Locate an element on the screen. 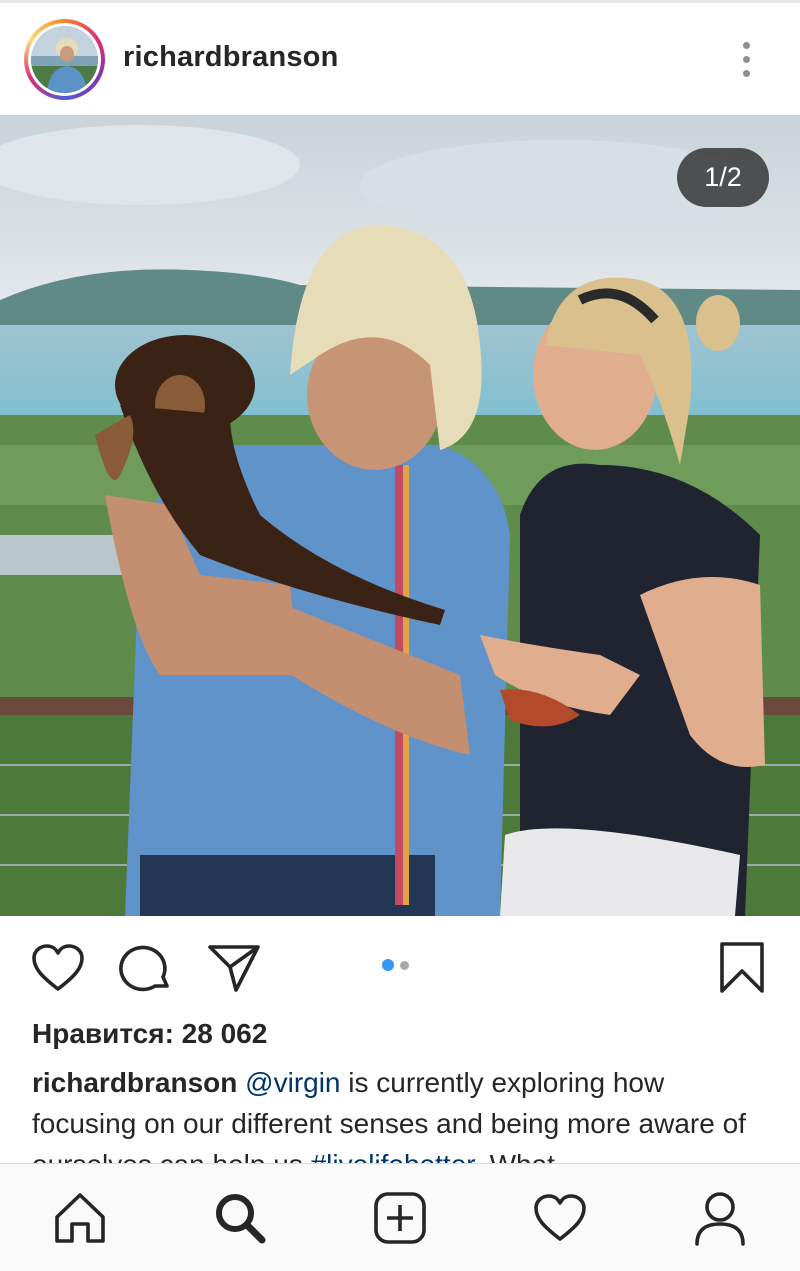 The height and width of the screenshot is (1271, 800). post-header: richardbranson is located at coordinates (400, 59).